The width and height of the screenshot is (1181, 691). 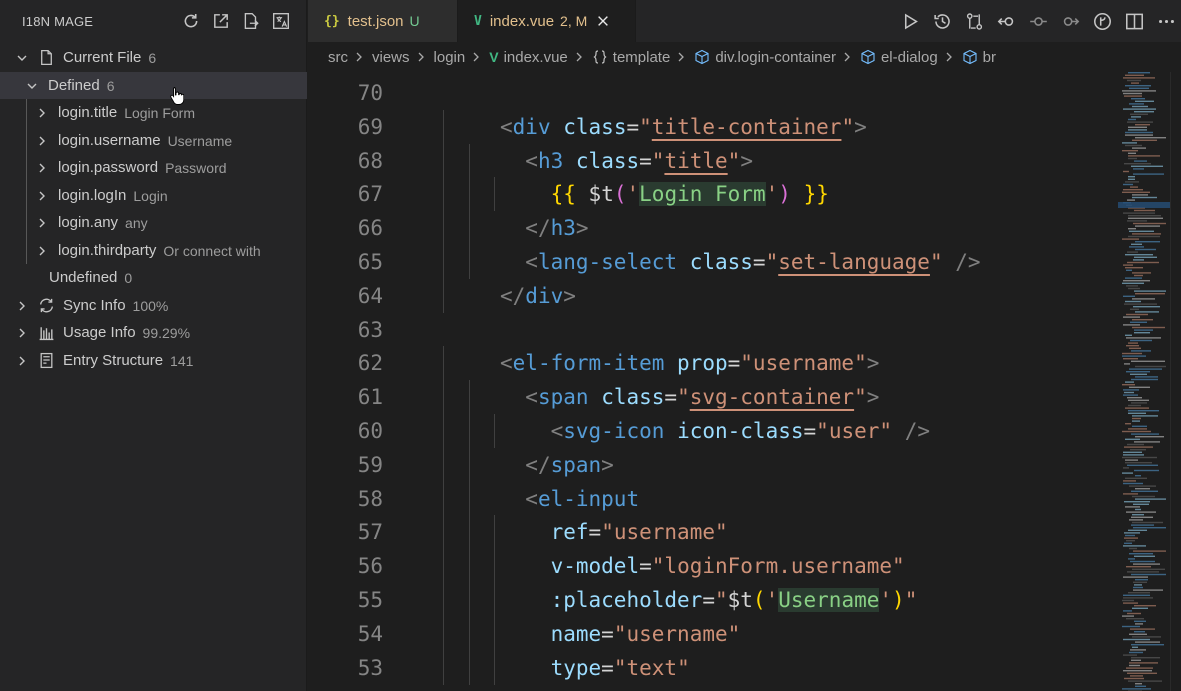 What do you see at coordinates (711, 126) in the screenshot?
I see `code-line: 69 <div class="title-container">` at bounding box center [711, 126].